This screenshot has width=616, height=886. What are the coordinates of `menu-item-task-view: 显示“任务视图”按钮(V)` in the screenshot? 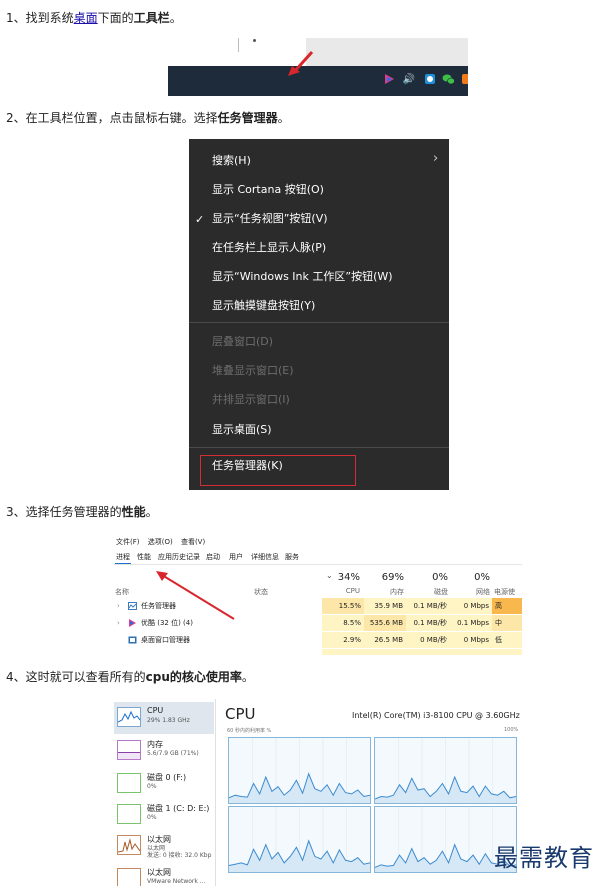 It's located at (270, 219).